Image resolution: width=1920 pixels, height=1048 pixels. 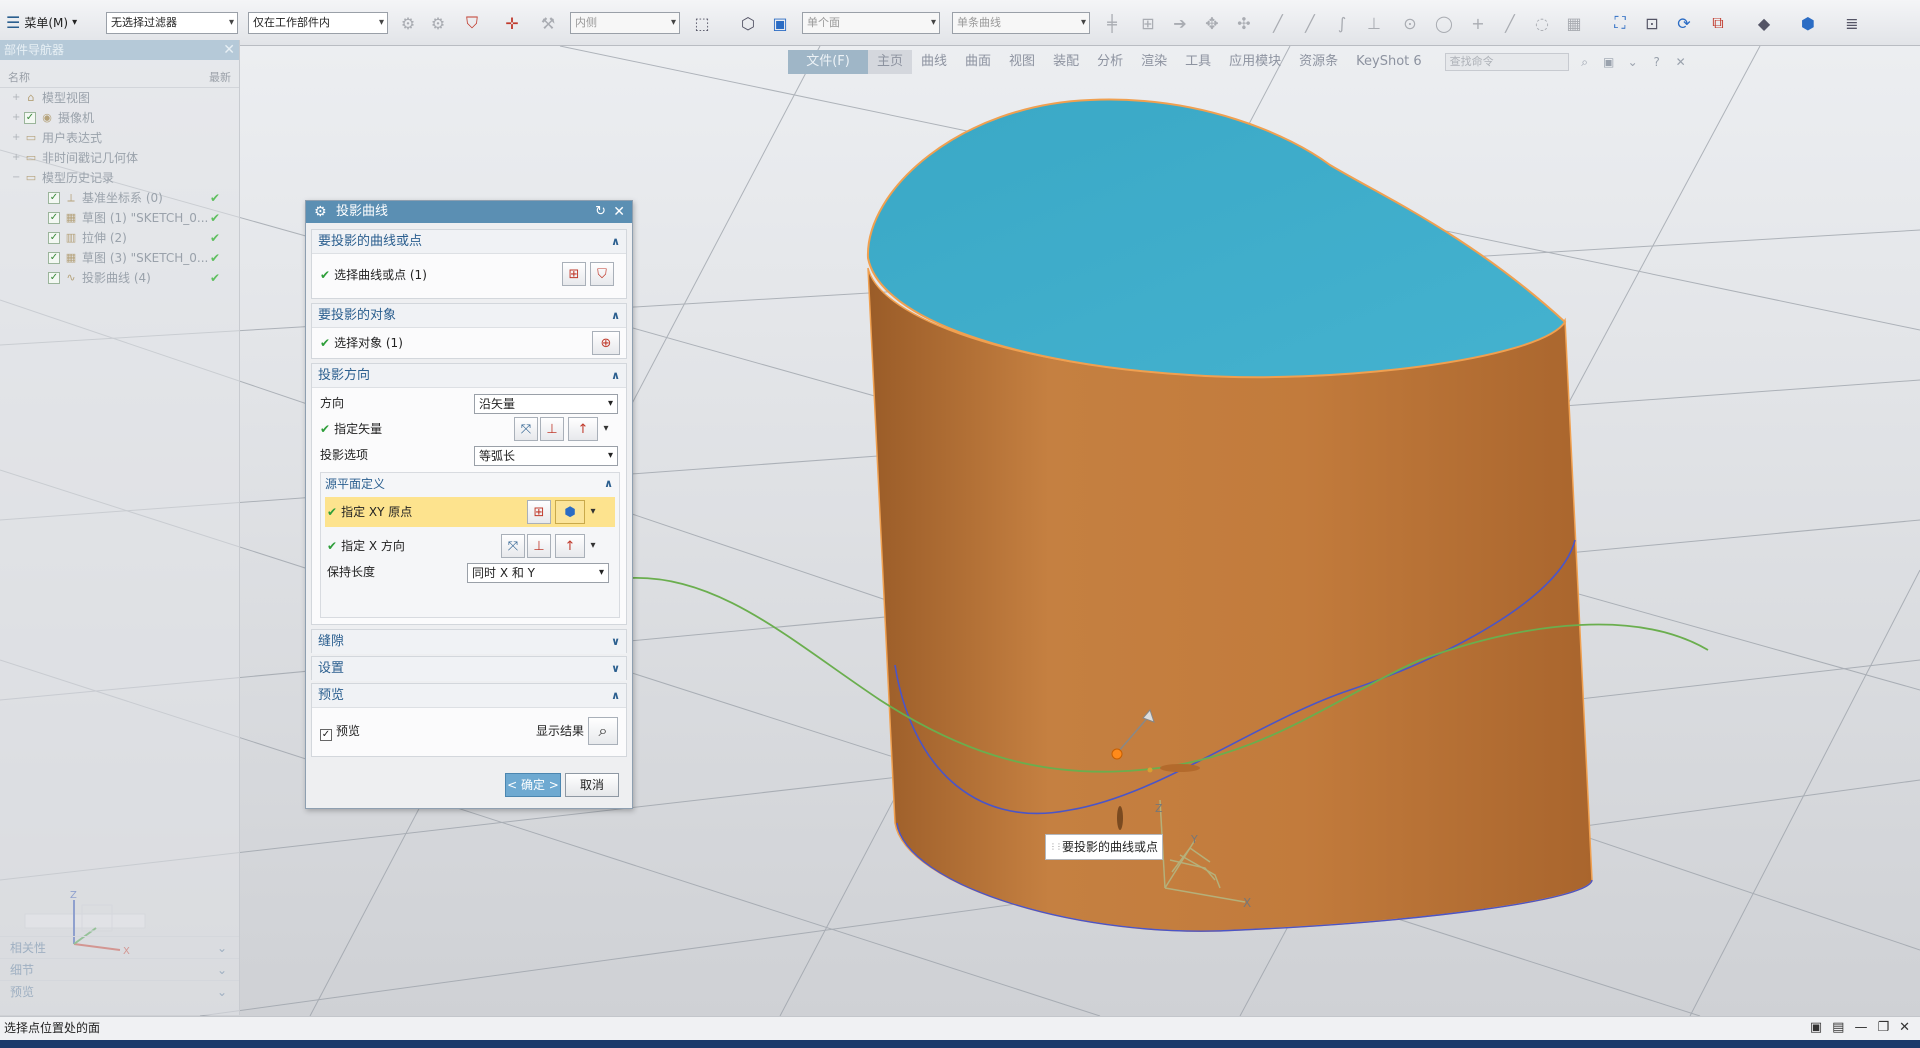 I want to click on command-search-input: 查找命令, so click(x=1506, y=62).